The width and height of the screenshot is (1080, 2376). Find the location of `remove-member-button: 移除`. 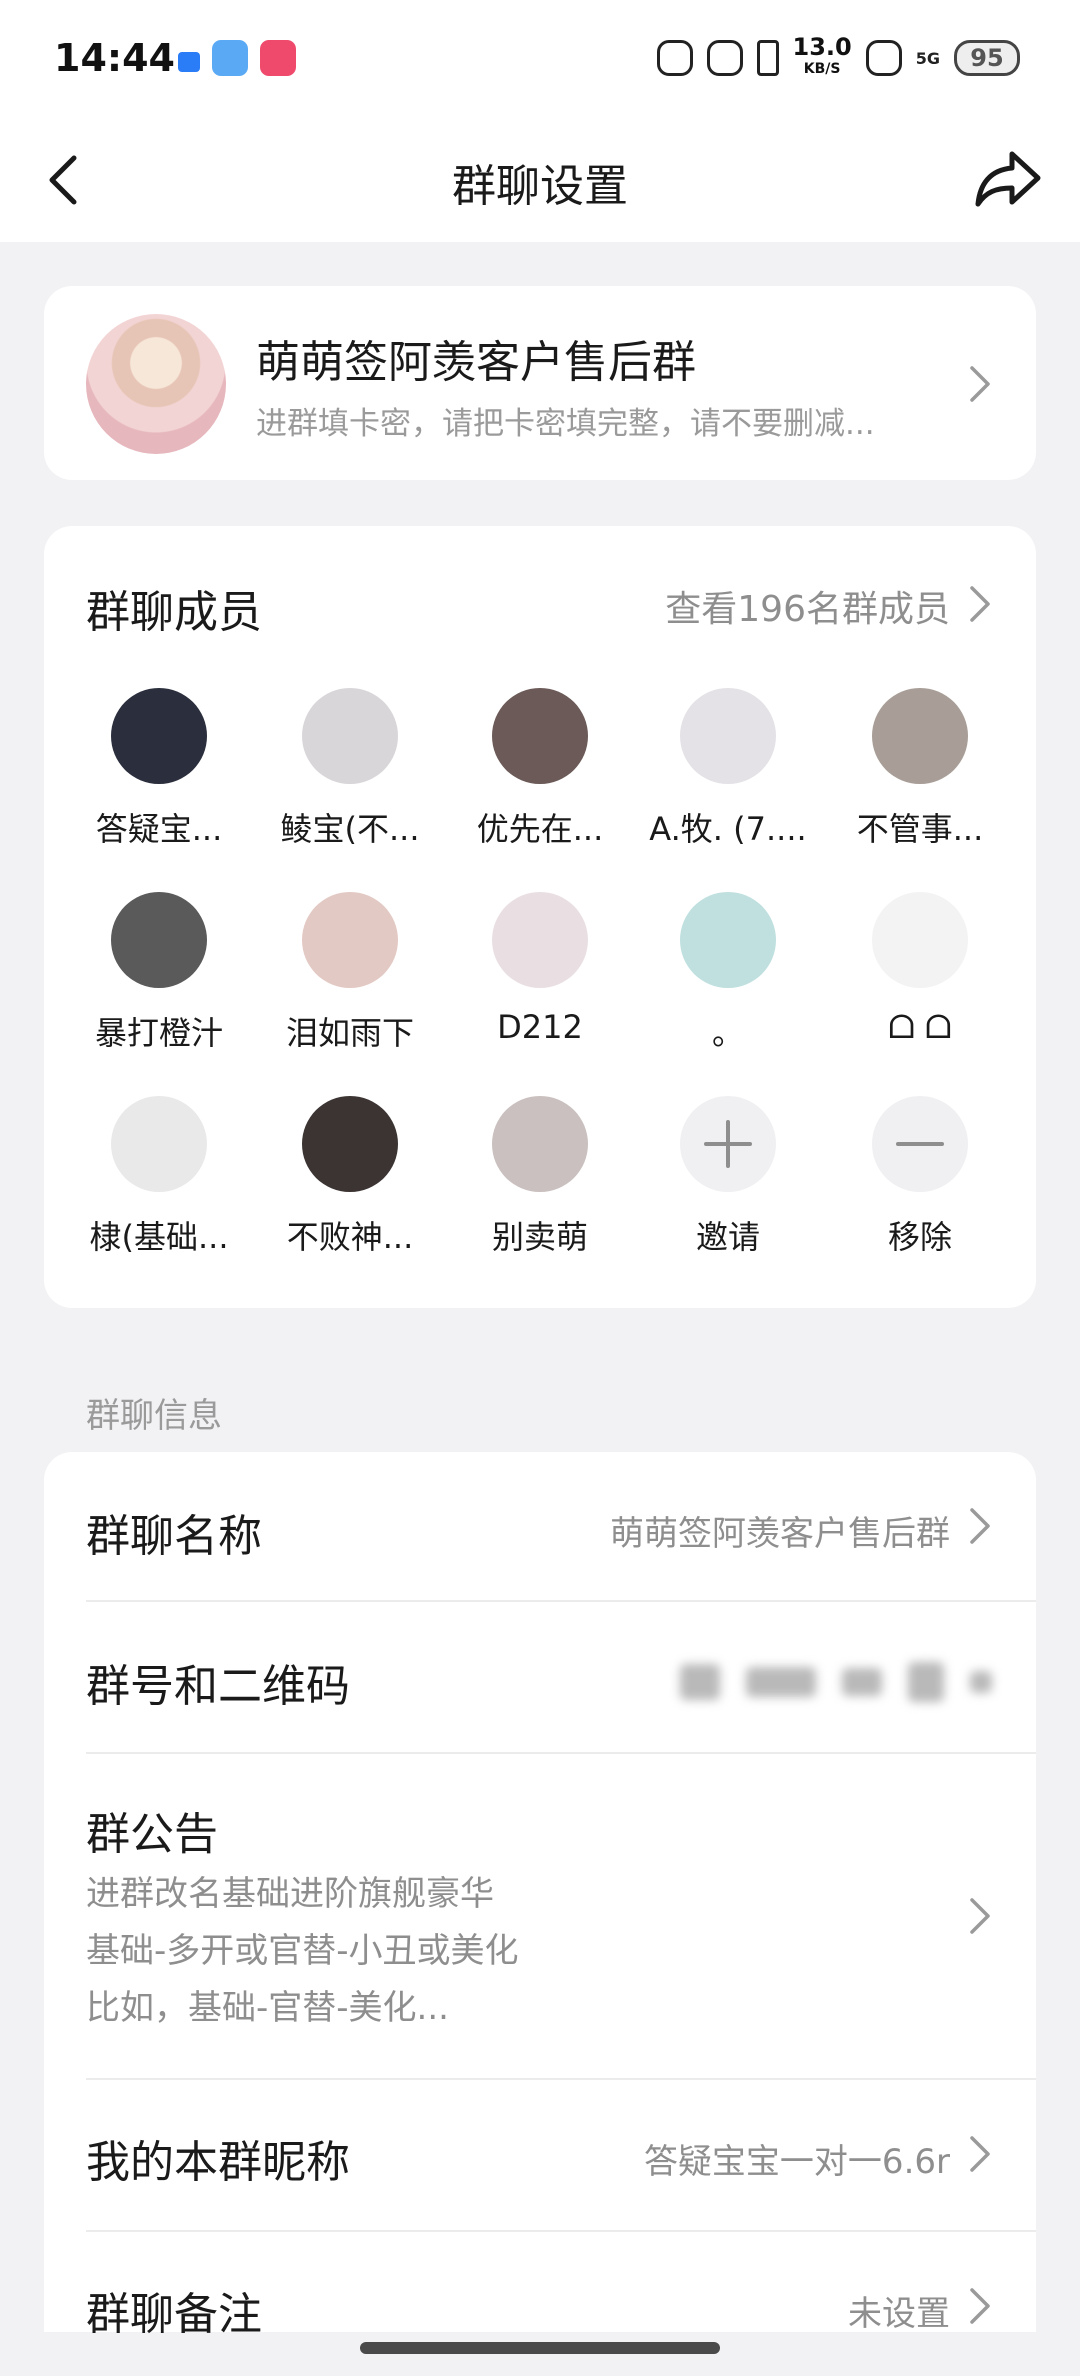

remove-member-button: 移除 is located at coordinates (920, 1177).